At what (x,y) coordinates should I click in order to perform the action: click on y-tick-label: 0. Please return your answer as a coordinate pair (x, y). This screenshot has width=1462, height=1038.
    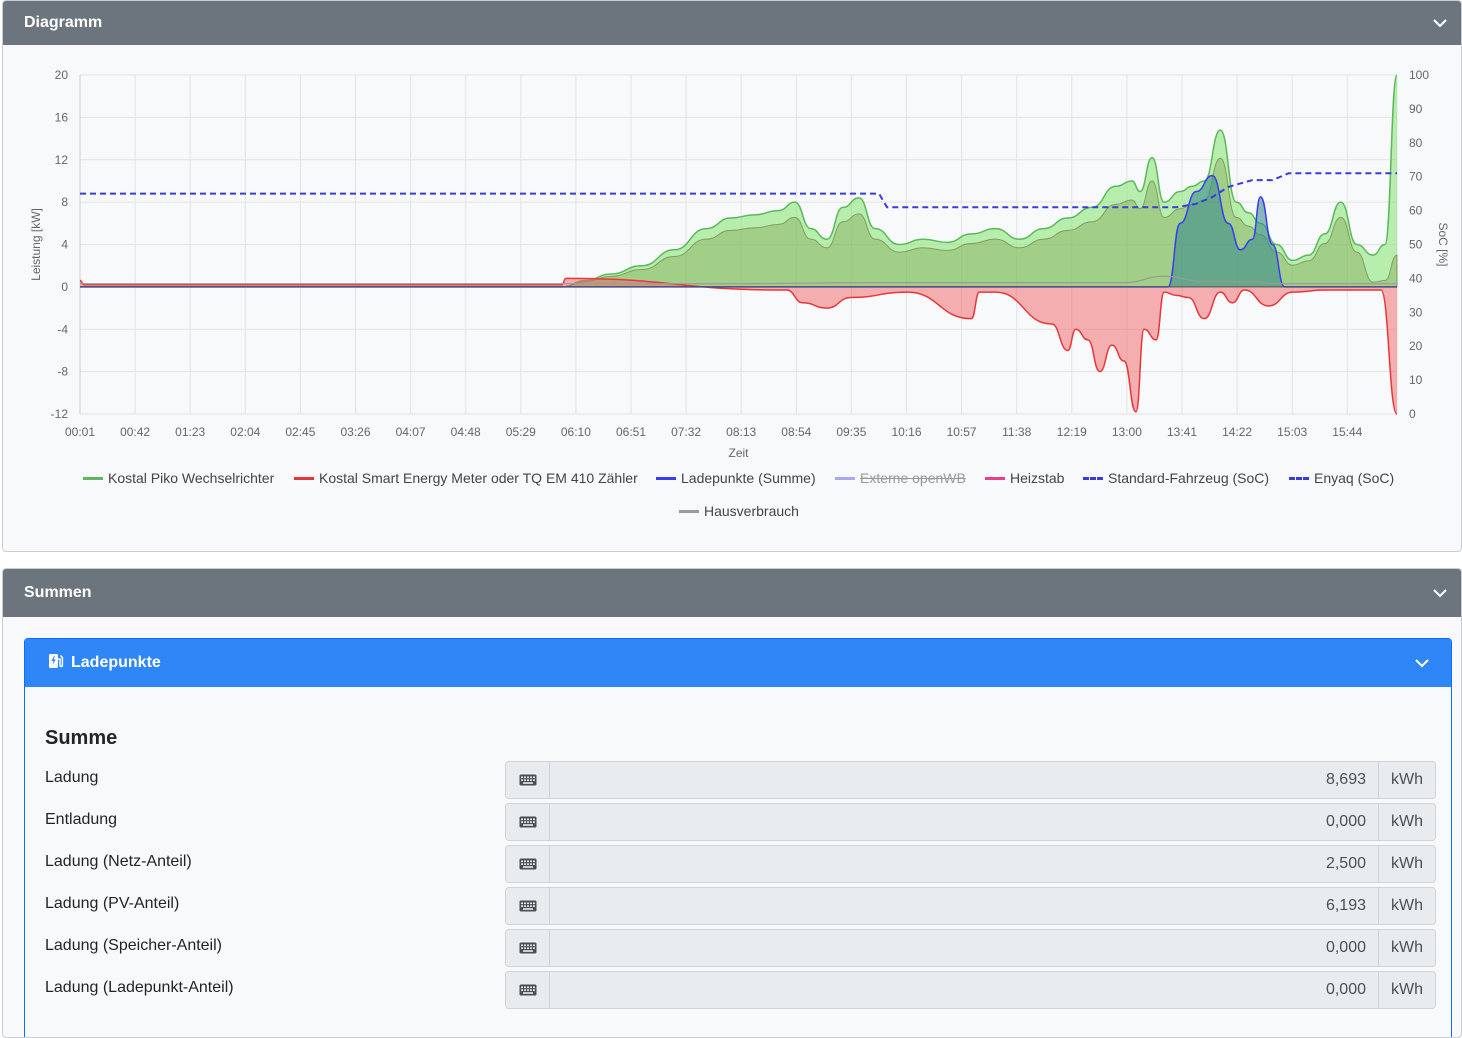
    Looking at the image, I should click on (64, 287).